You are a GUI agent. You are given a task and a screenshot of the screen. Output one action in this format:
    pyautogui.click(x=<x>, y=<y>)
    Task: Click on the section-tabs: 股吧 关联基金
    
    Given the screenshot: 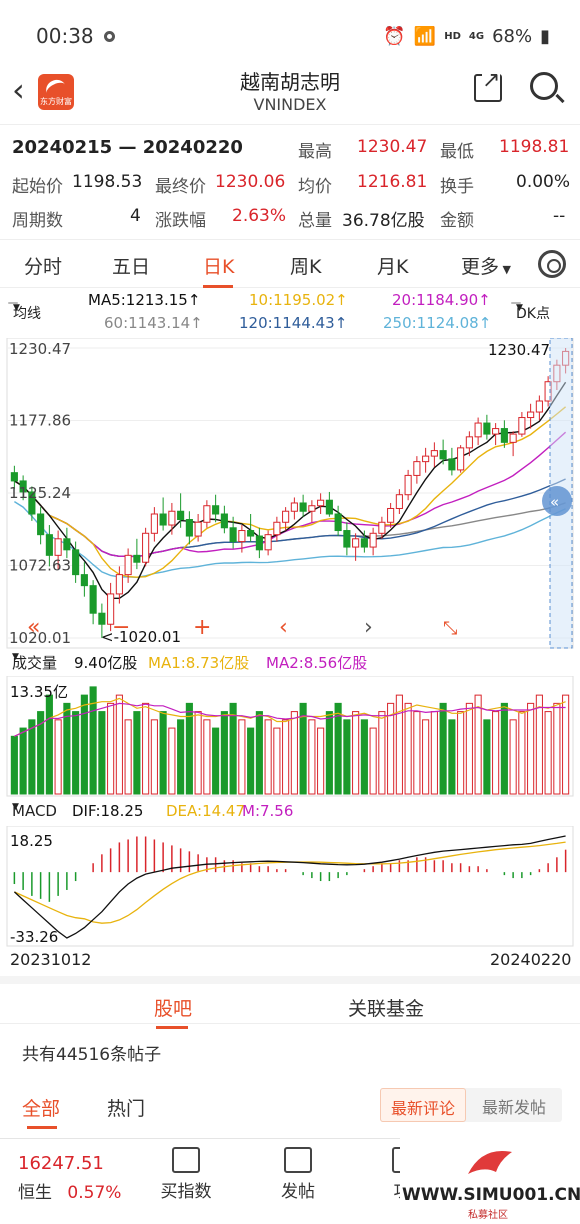 What is the action you would take?
    pyautogui.click(x=290, y=1002)
    